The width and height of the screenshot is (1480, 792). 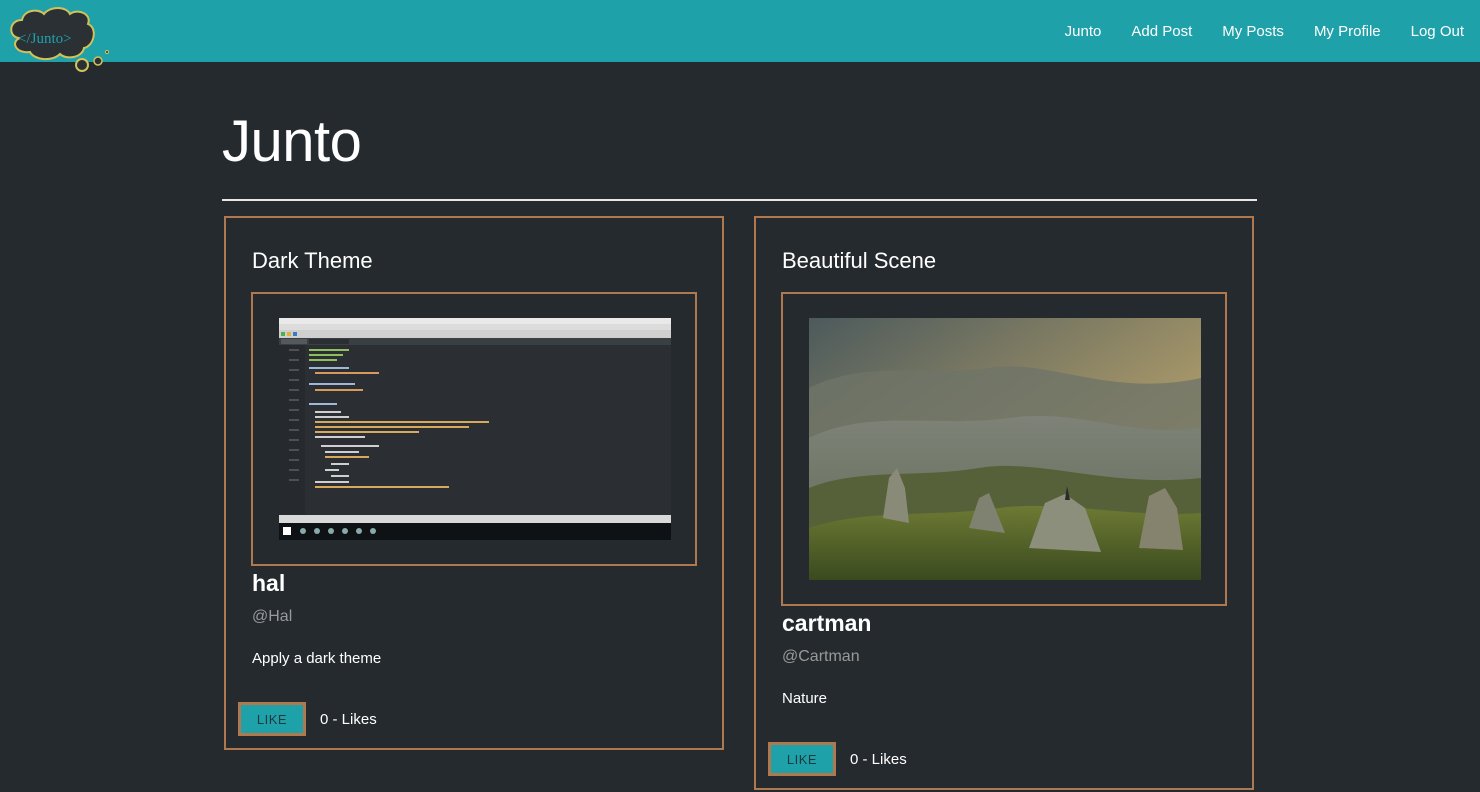 I want to click on nav-link-log-out: Log Out, so click(x=1437, y=31).